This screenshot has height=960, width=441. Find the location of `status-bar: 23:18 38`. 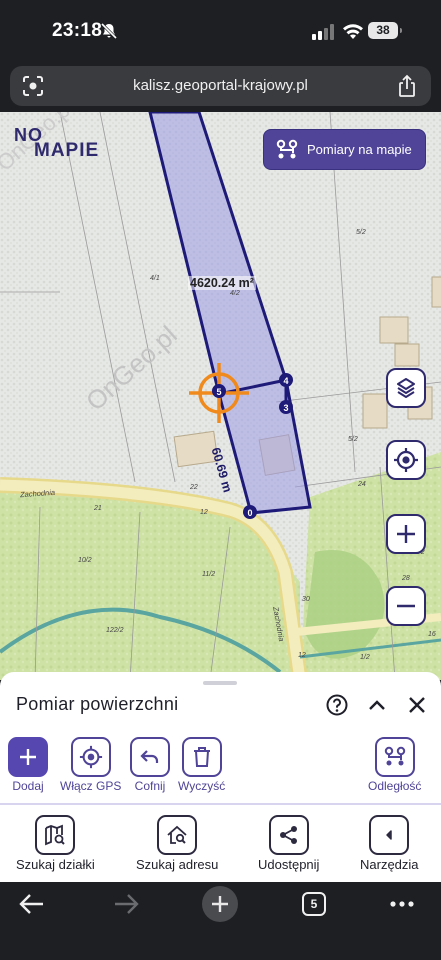

status-bar: 23:18 38 is located at coordinates (220, 31).